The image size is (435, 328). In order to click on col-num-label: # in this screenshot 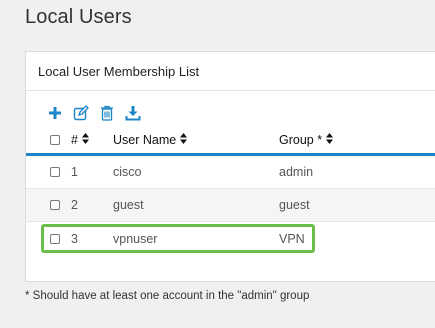, I will do `click(74, 139)`.